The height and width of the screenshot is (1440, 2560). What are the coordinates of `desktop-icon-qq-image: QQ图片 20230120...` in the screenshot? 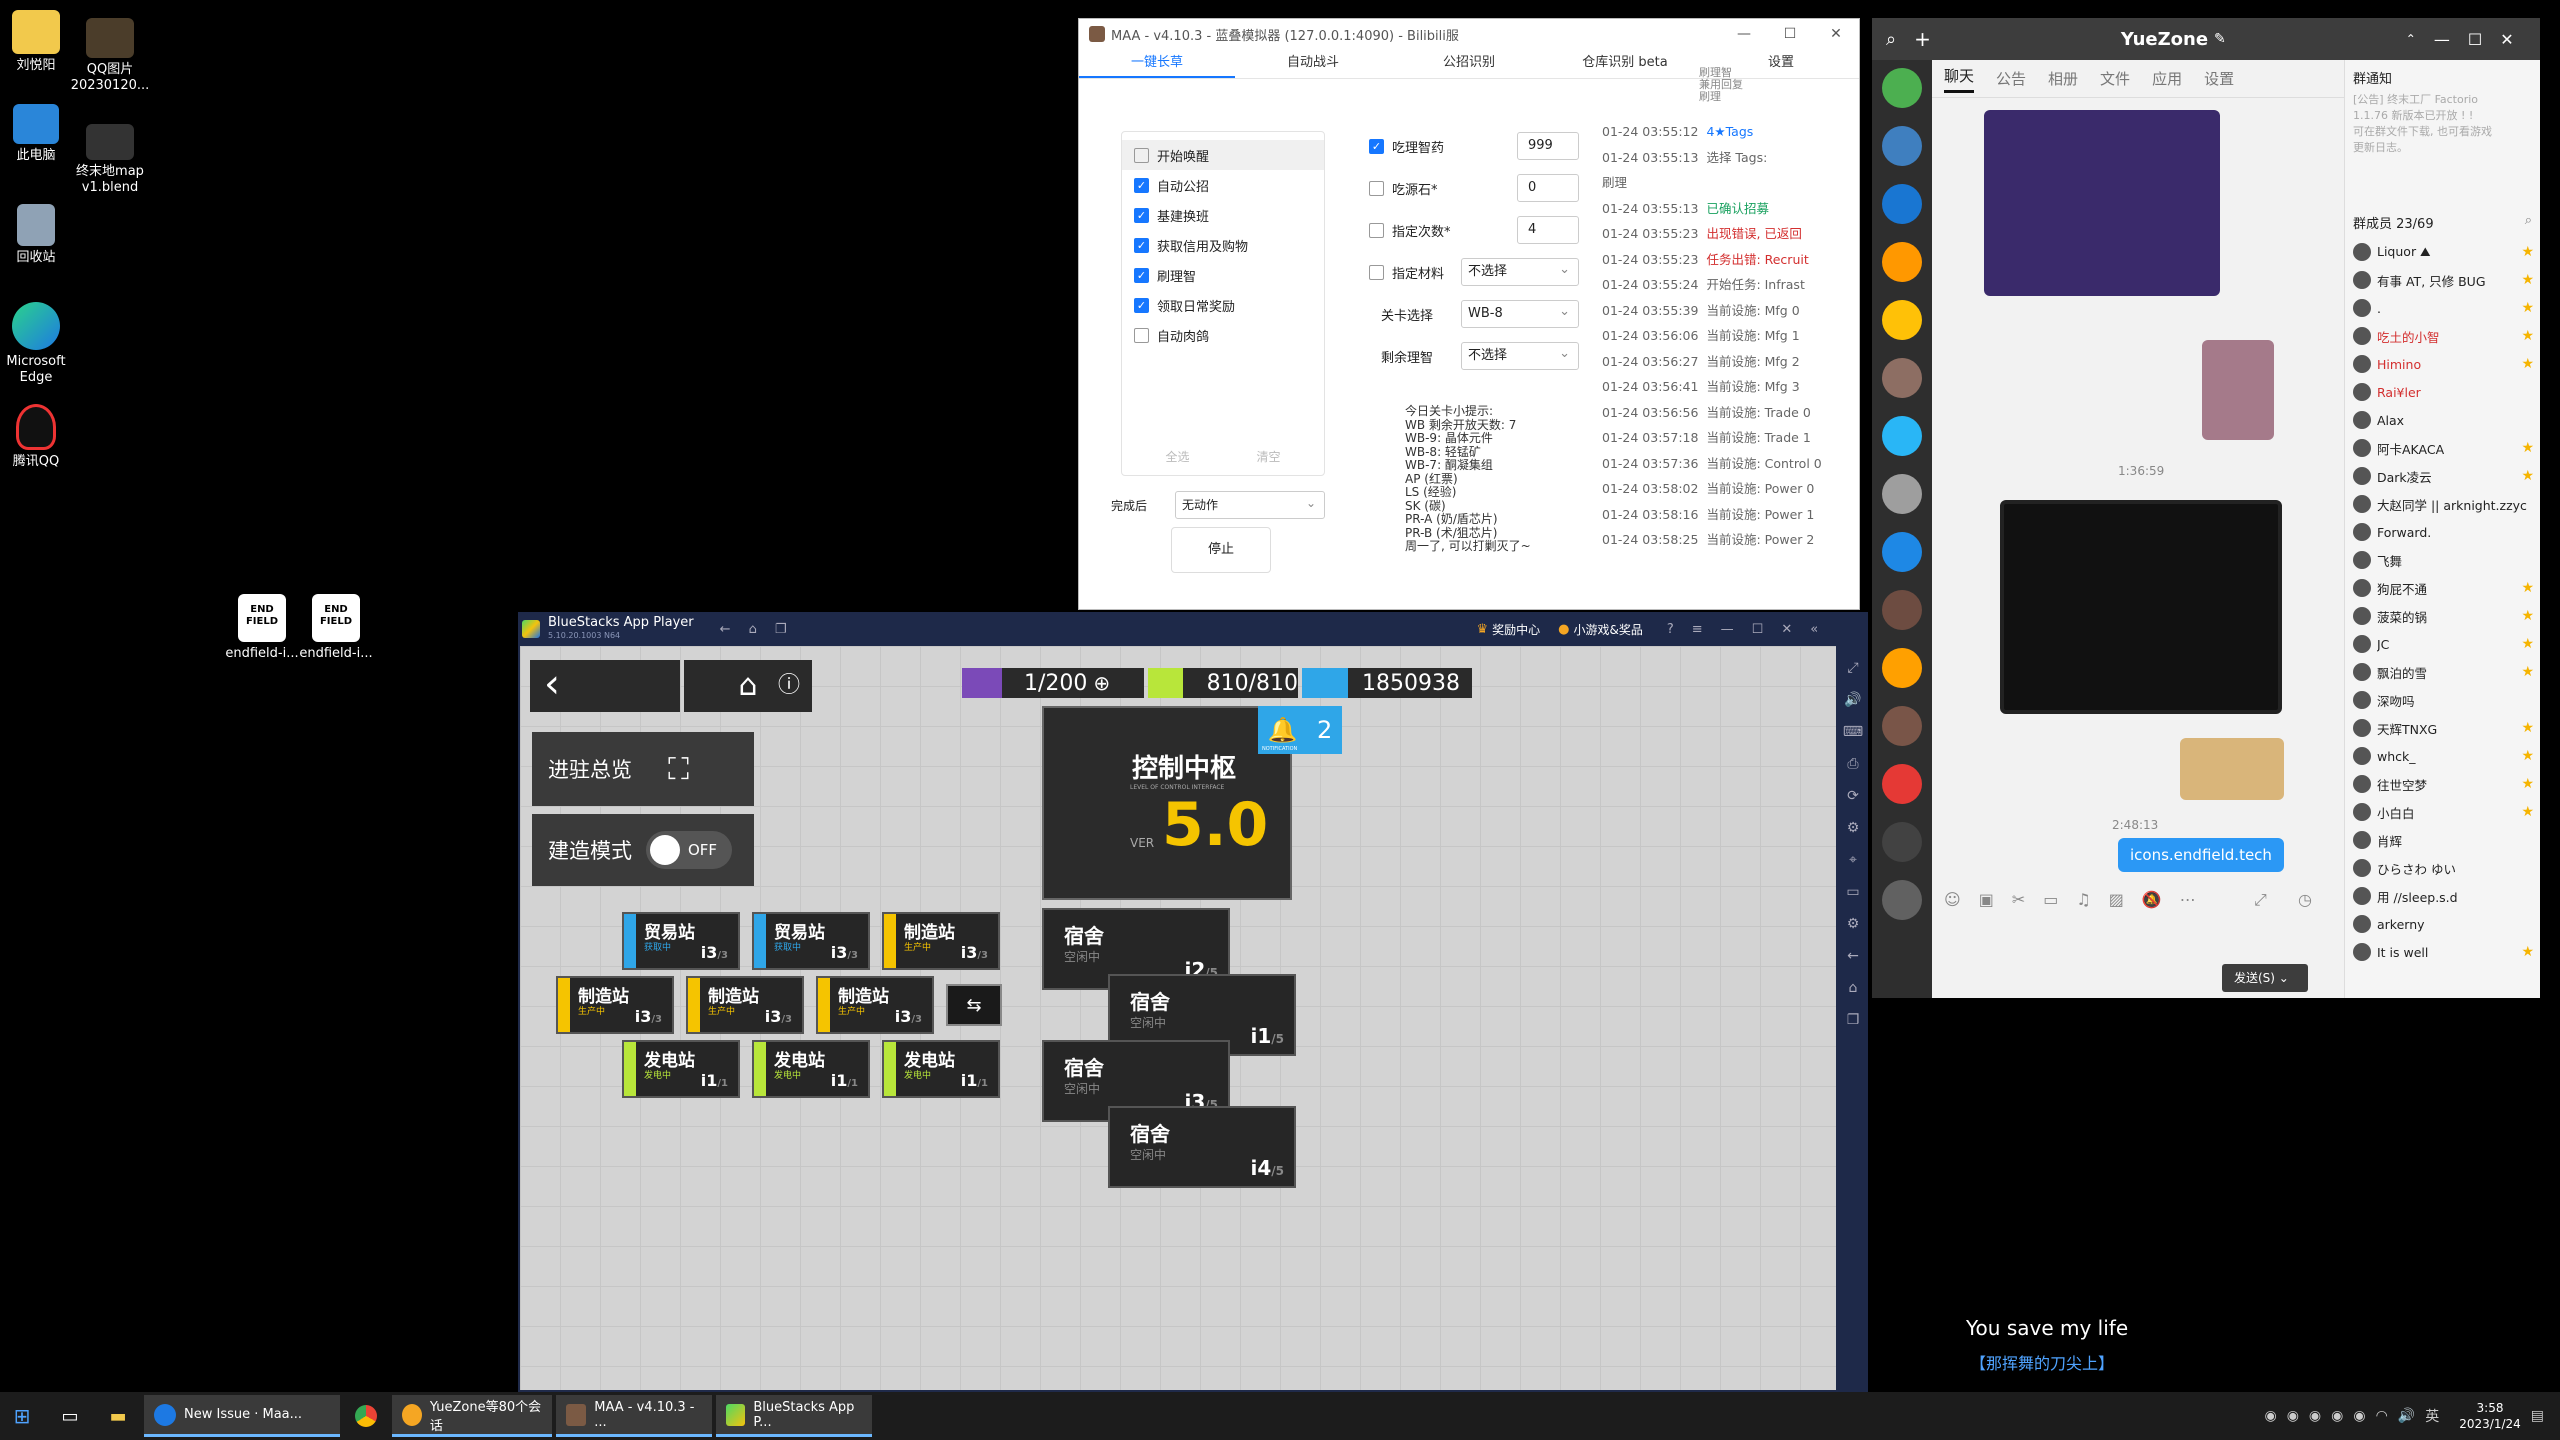 It's located at (110, 56).